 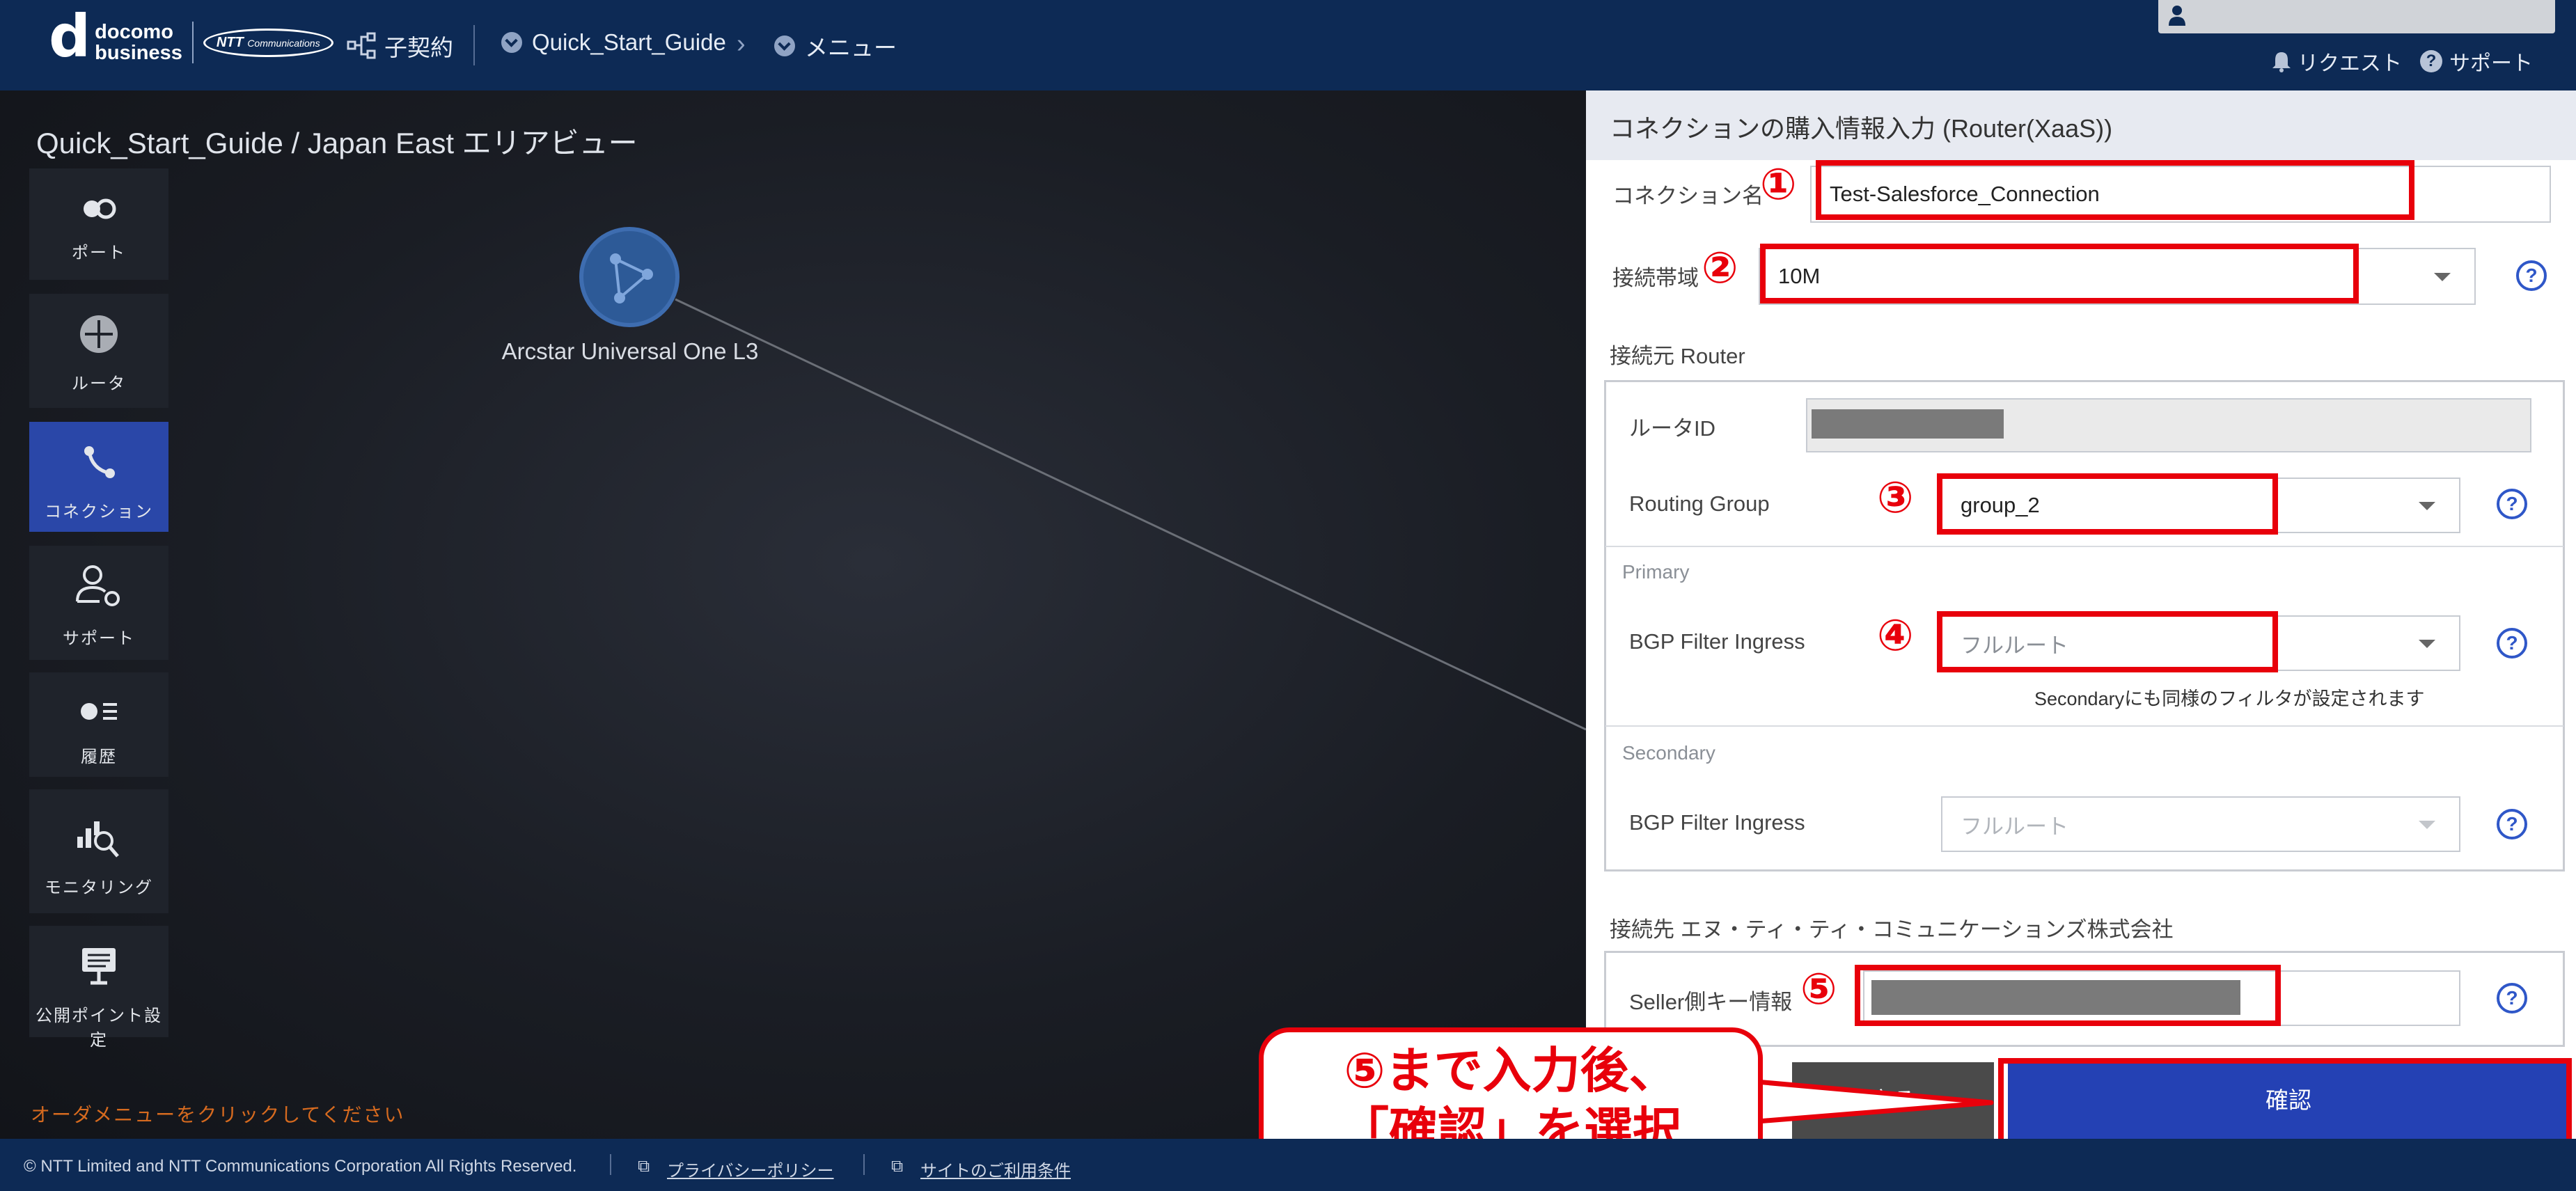 What do you see at coordinates (1668, 753) in the screenshot?
I see `secondary-label: Secondary` at bounding box center [1668, 753].